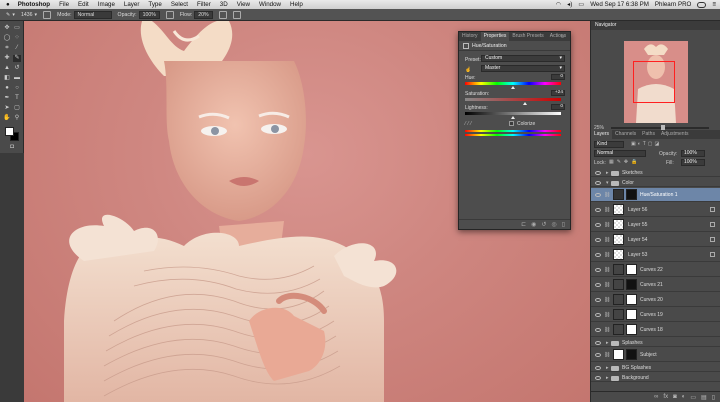 This screenshot has height=402, width=720. Describe the element at coordinates (17, 68) in the screenshot. I see `history-brush-tool-icon: ↺` at that location.